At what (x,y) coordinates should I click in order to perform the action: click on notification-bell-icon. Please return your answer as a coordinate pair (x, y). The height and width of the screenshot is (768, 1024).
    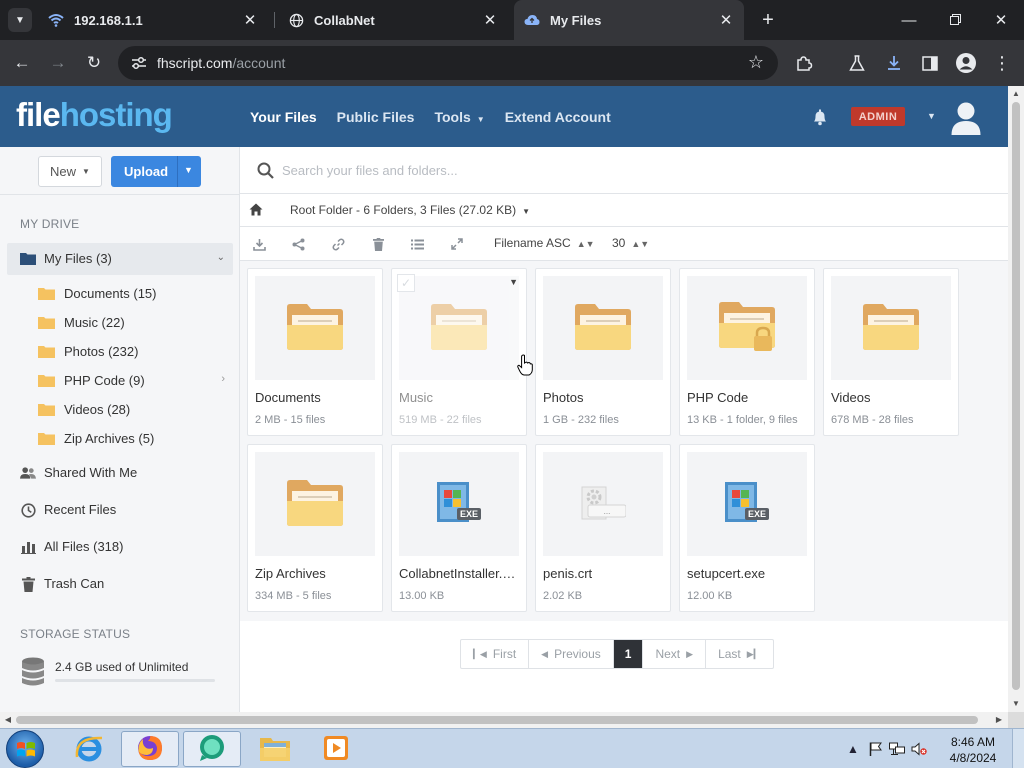
    Looking at the image, I should click on (820, 117).